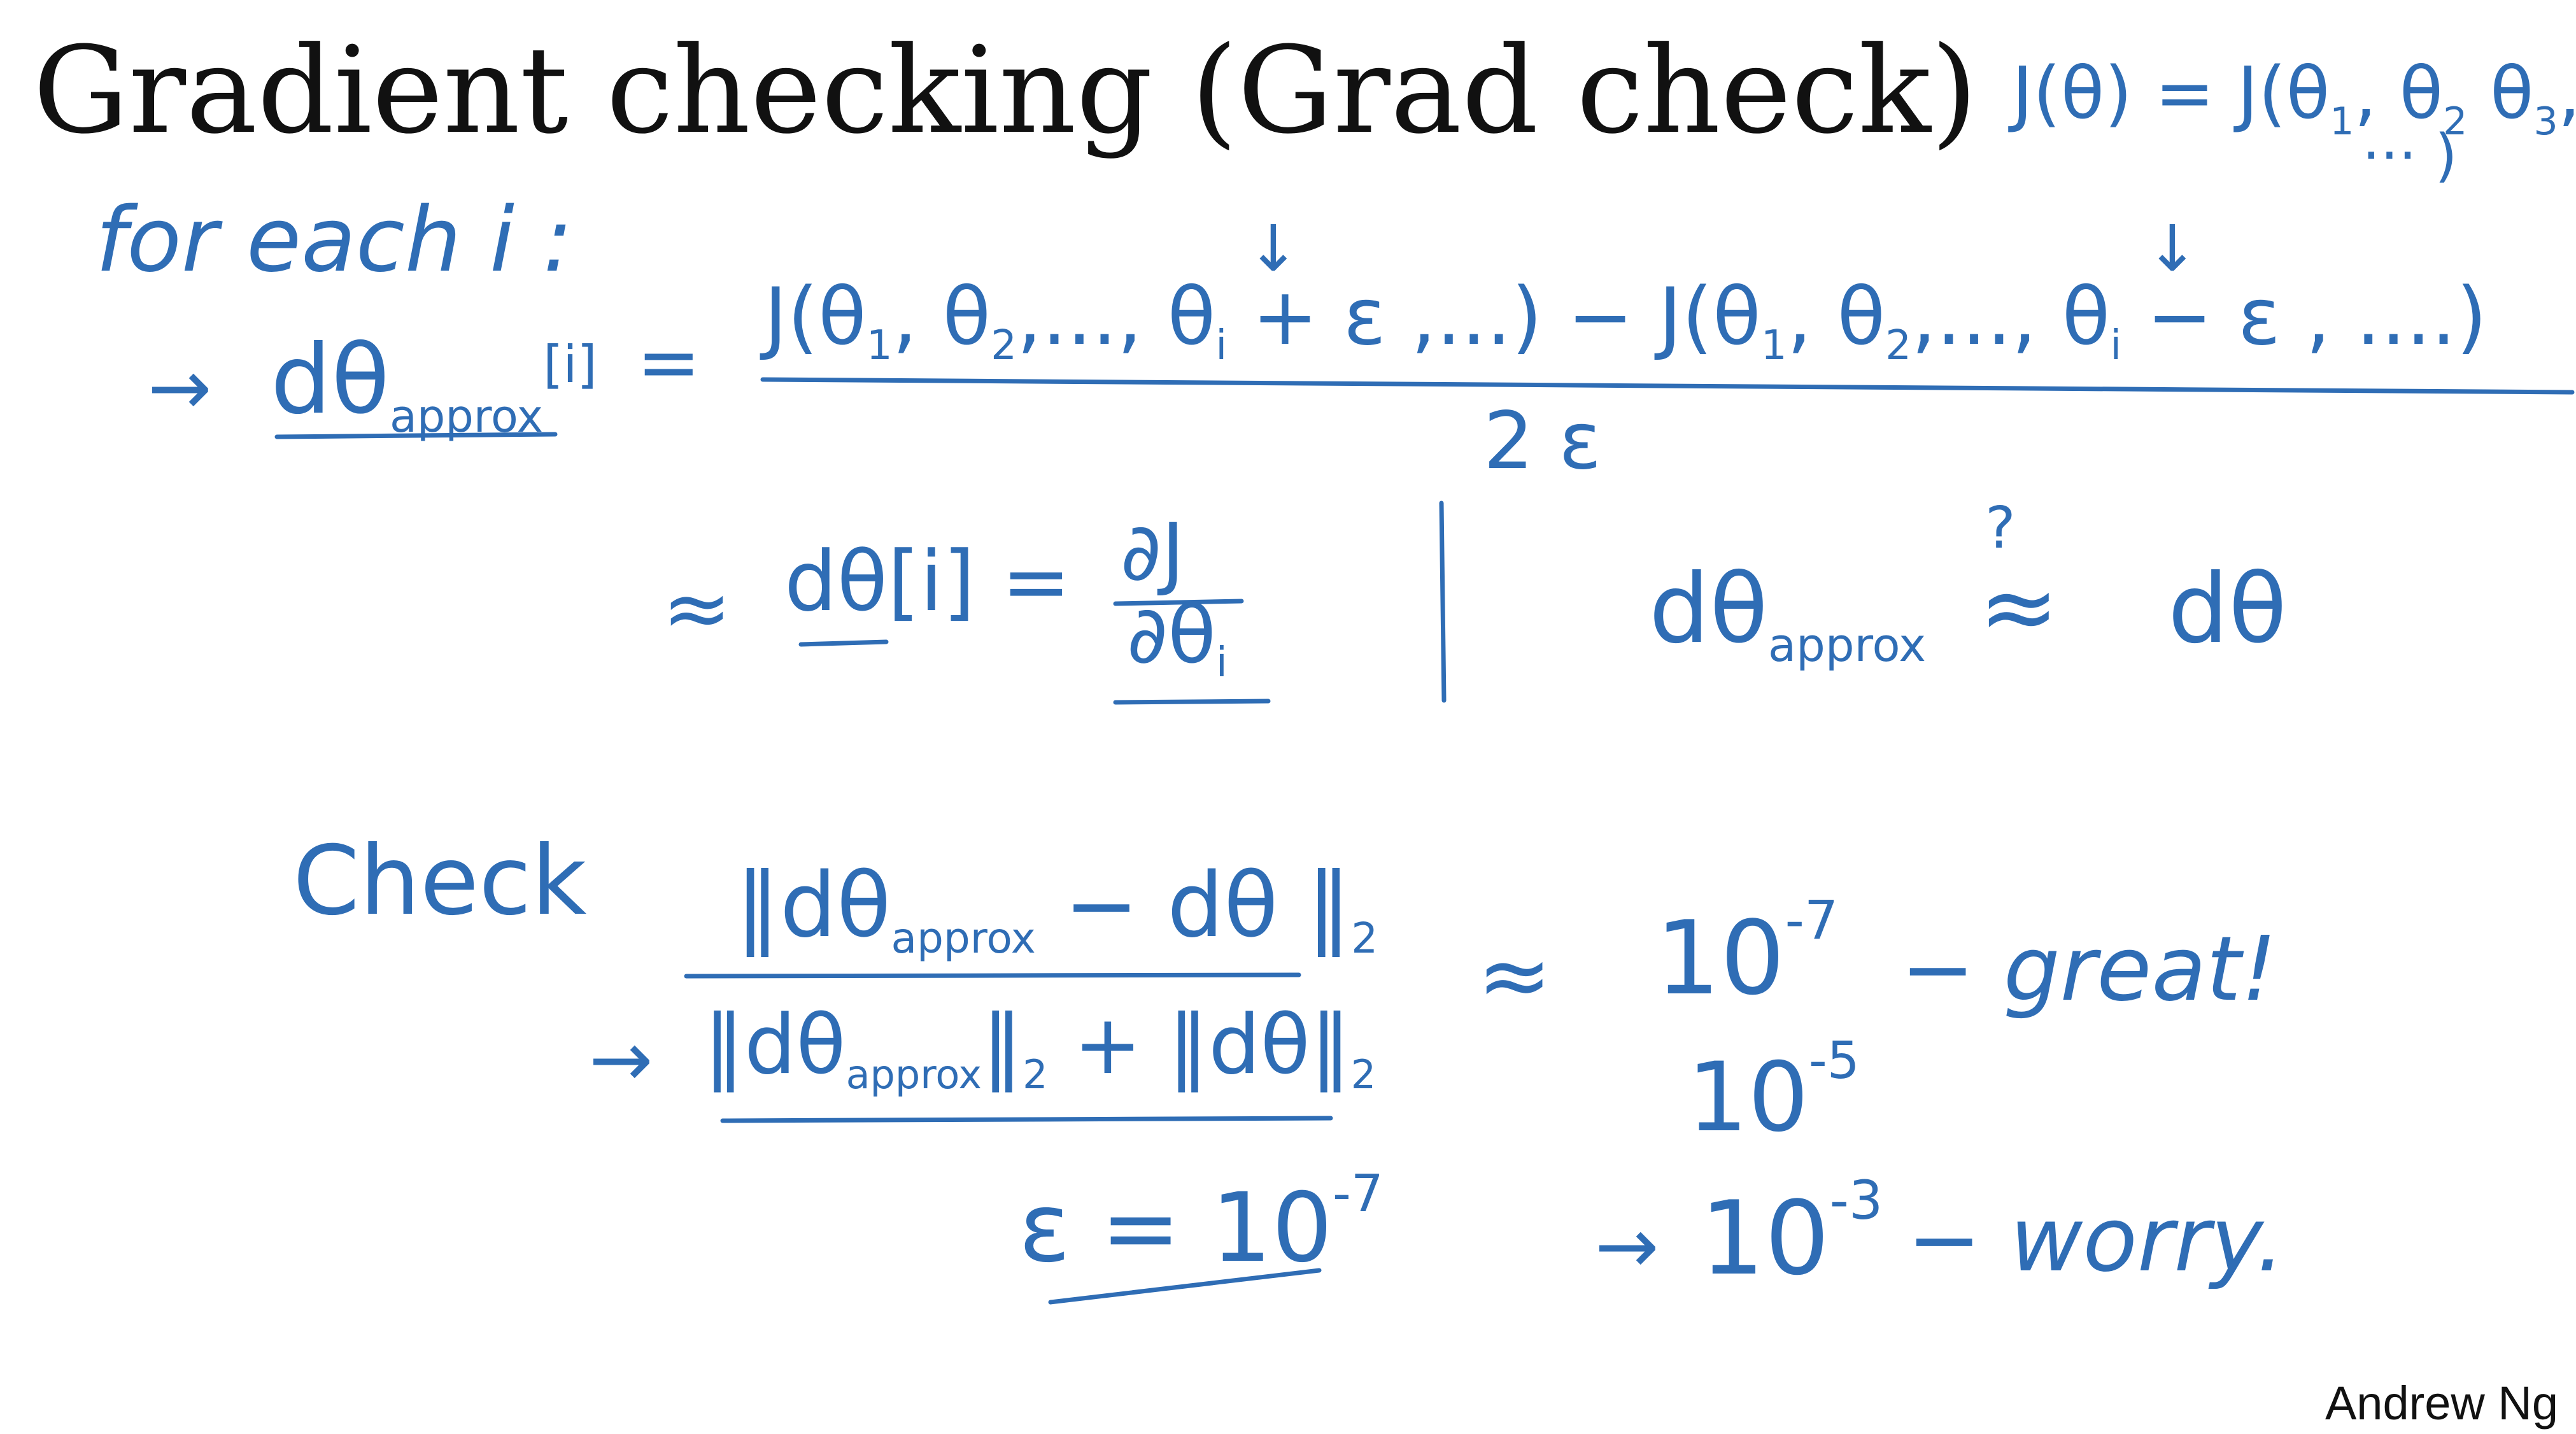  I want to click on partial-derivative-denominator: ∂θi, so click(1177, 638).